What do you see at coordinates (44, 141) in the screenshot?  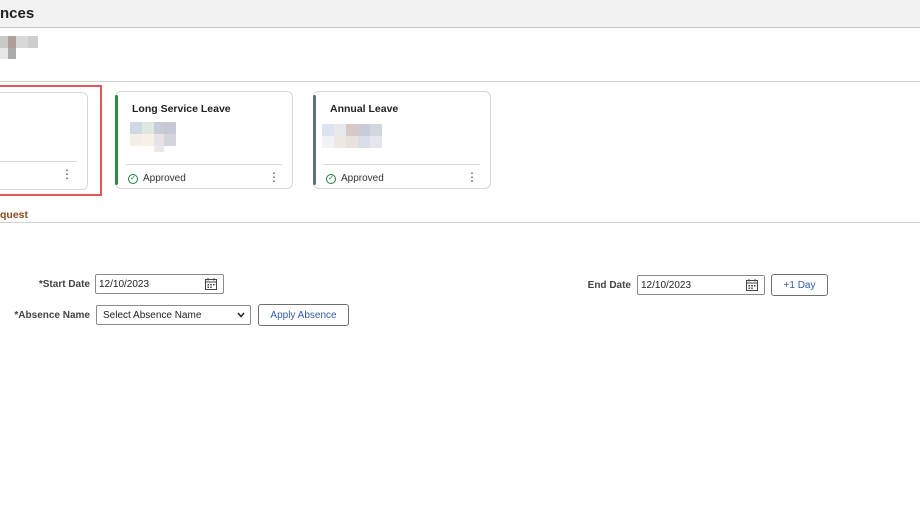 I see `absence-card-partial: ⋮` at bounding box center [44, 141].